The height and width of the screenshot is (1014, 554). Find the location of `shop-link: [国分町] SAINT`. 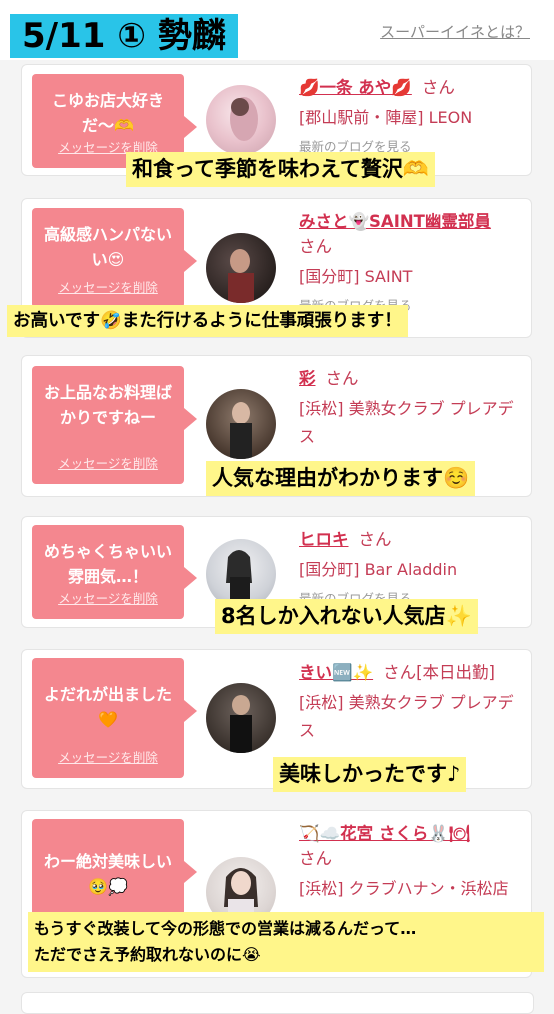

shop-link: [国分町] SAINT is located at coordinates (409, 277).